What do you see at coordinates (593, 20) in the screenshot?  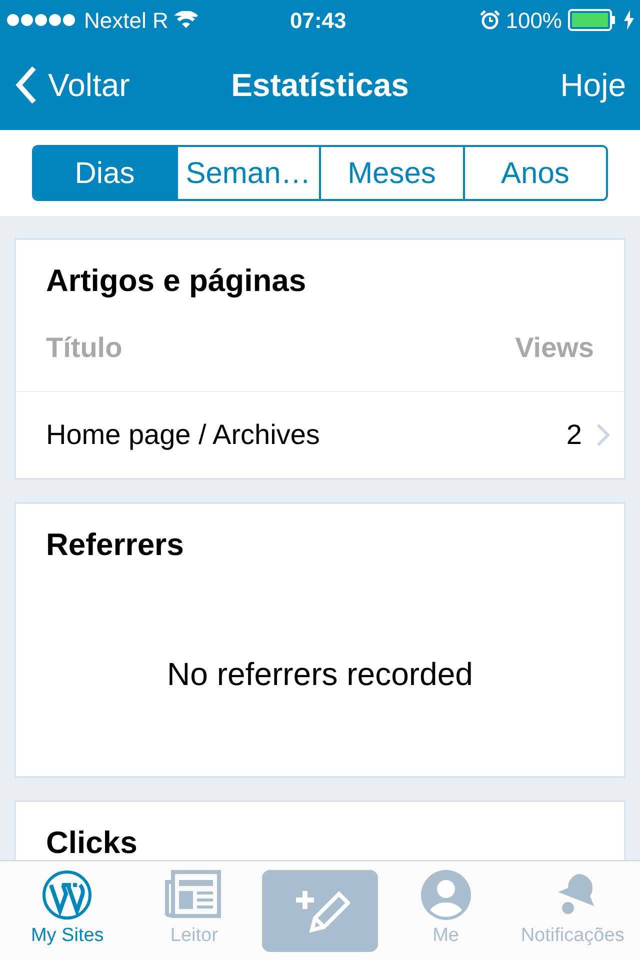 I see `battery-icon` at bounding box center [593, 20].